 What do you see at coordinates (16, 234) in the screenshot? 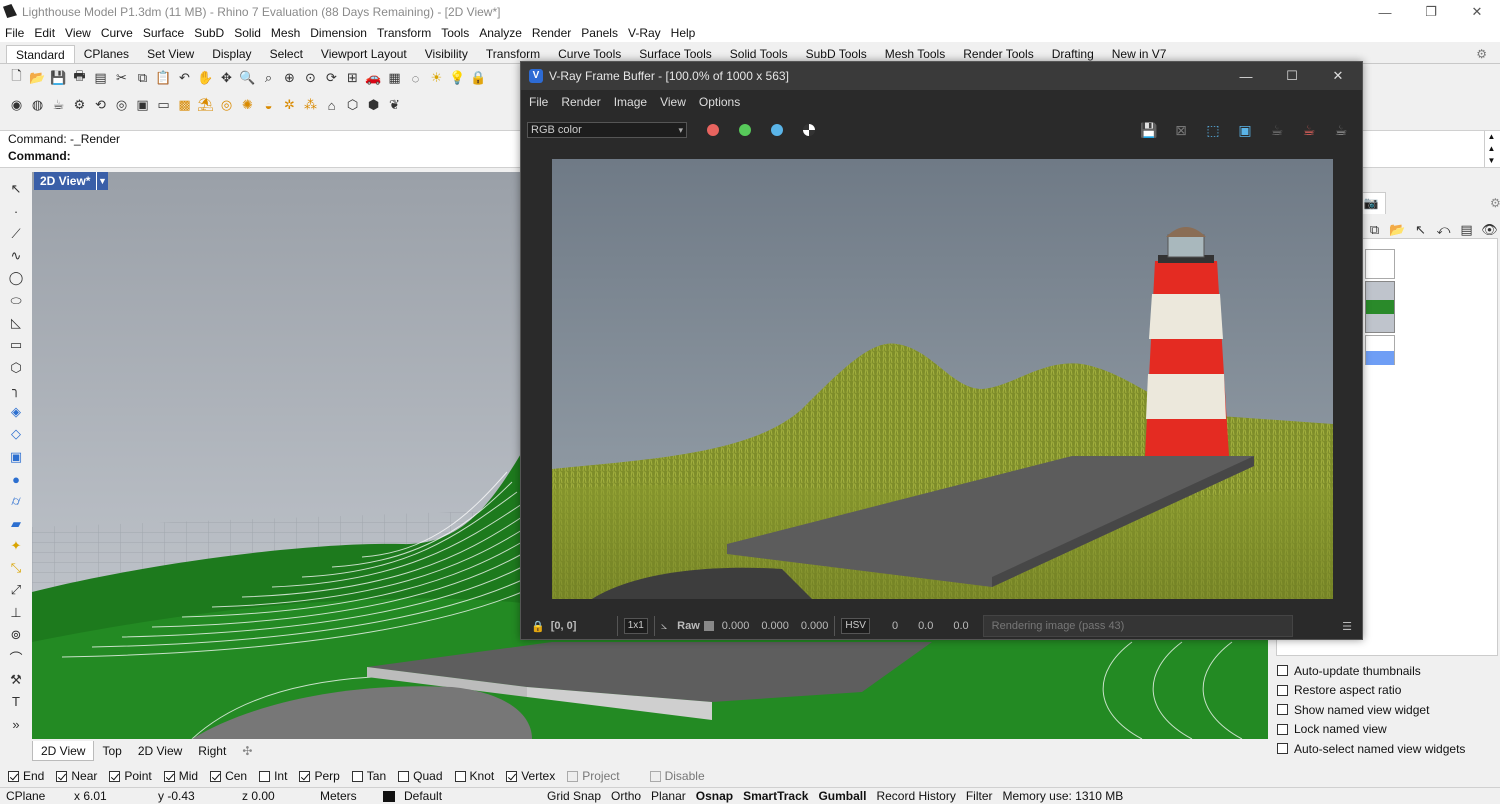
I see `polyline-icon: ⟋` at bounding box center [16, 234].